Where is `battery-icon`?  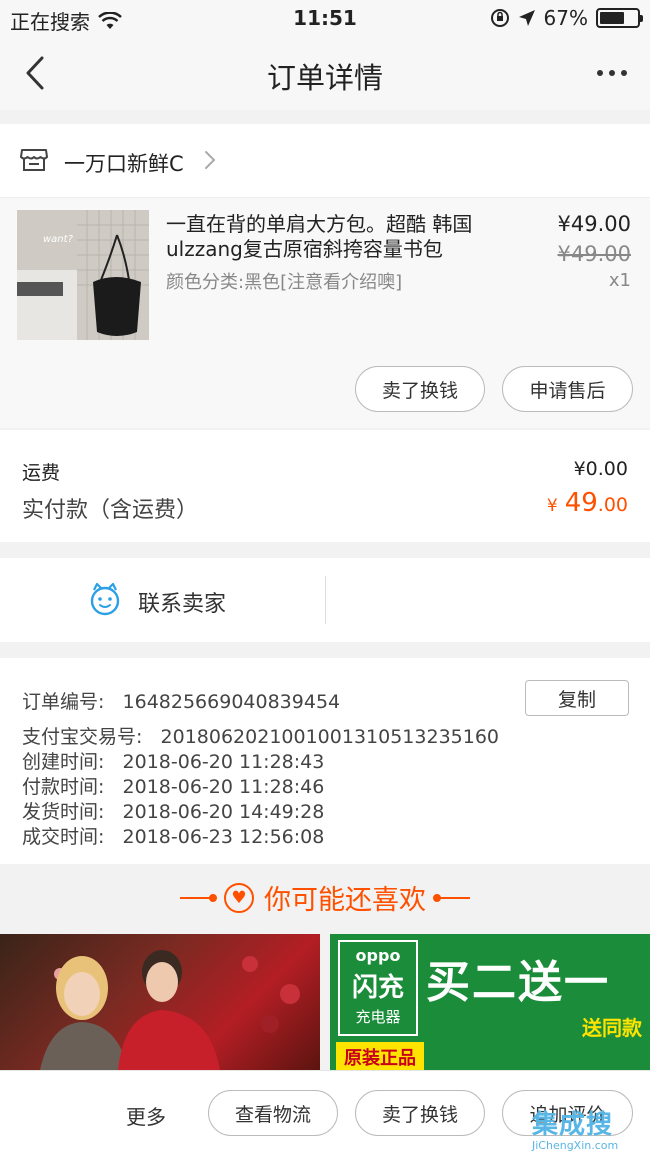 battery-icon is located at coordinates (619, 18).